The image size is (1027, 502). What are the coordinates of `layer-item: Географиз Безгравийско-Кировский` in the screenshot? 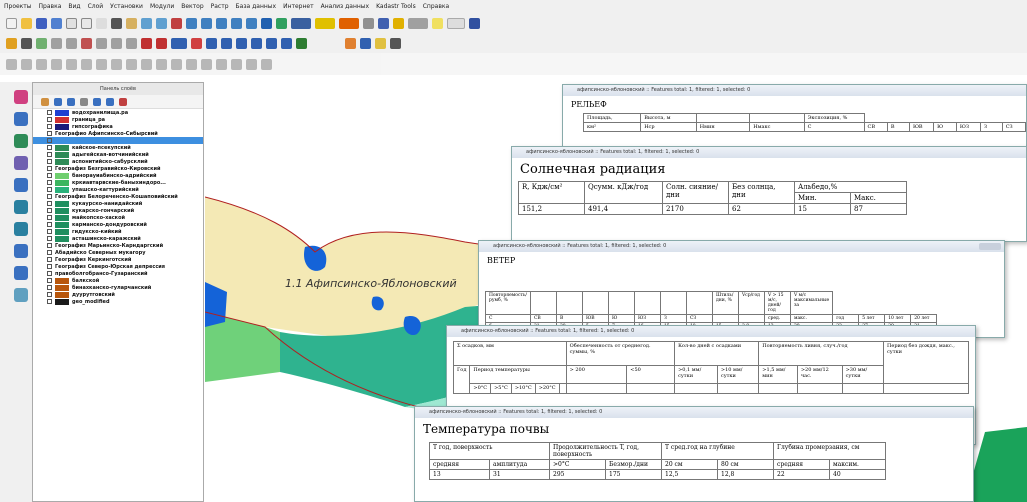 It's located at (118, 168).